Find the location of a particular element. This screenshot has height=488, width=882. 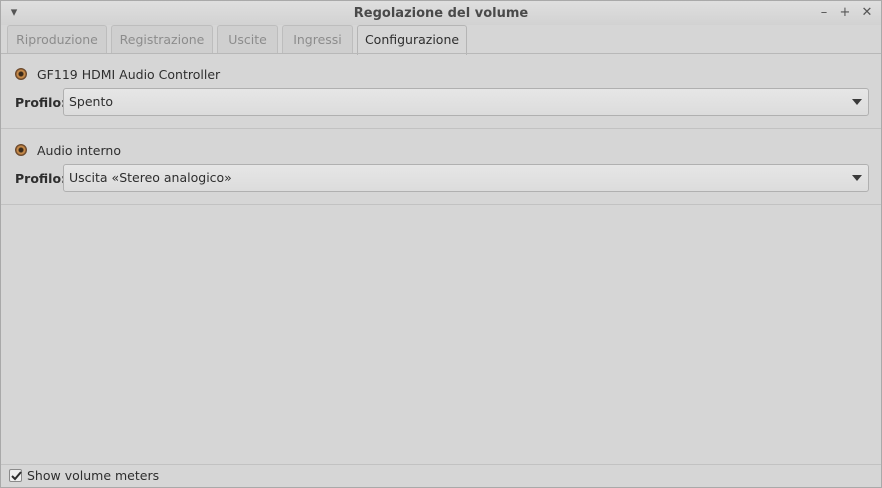

close-button: ✕ is located at coordinates (867, 13).